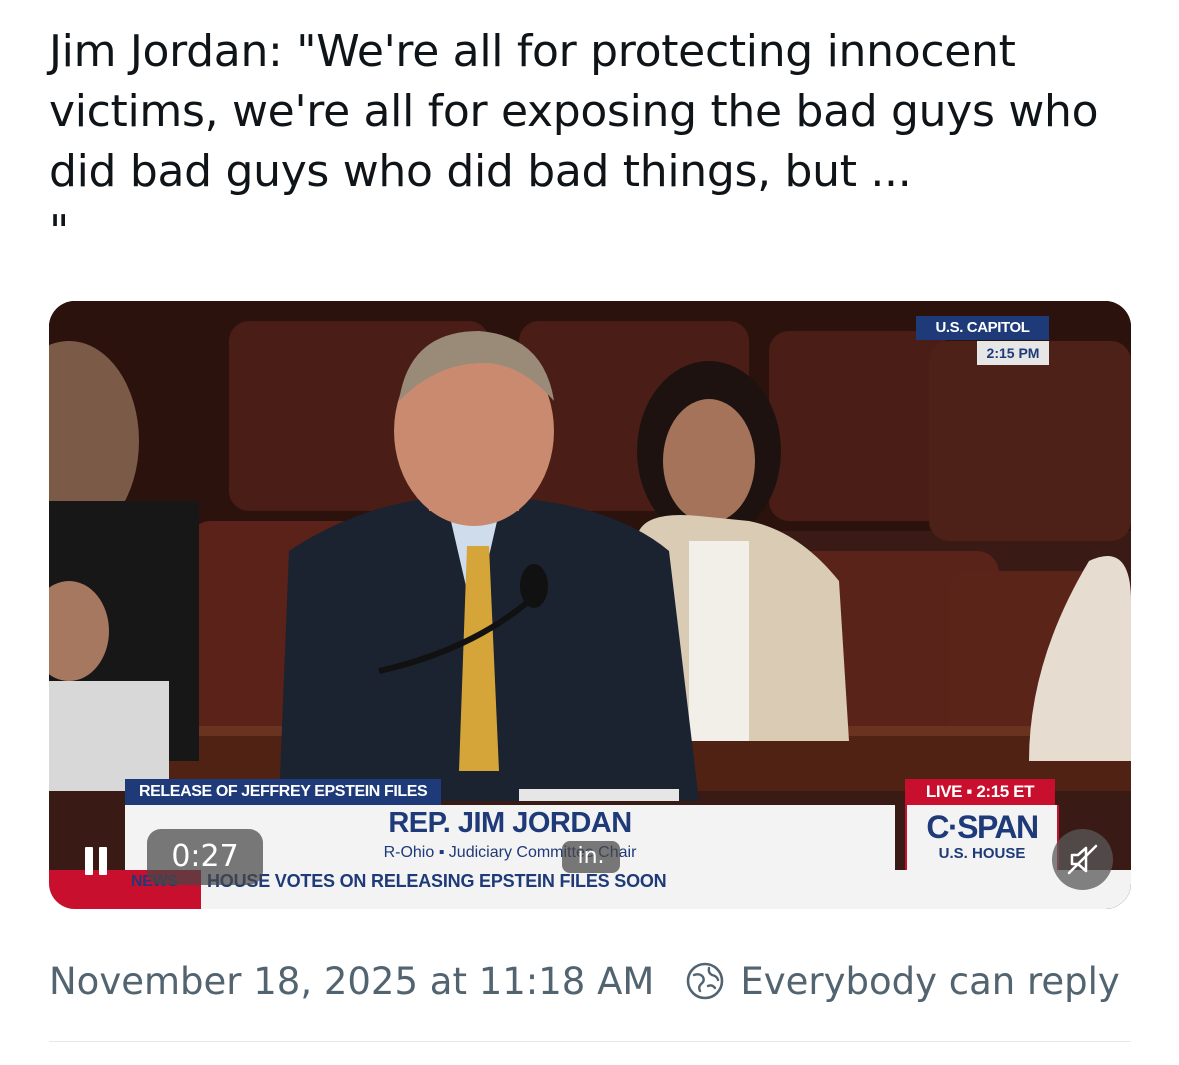  Describe the element at coordinates (351, 981) in the screenshot. I see `post-timestamp: November 18, 2025 at 11:18 AM` at that location.